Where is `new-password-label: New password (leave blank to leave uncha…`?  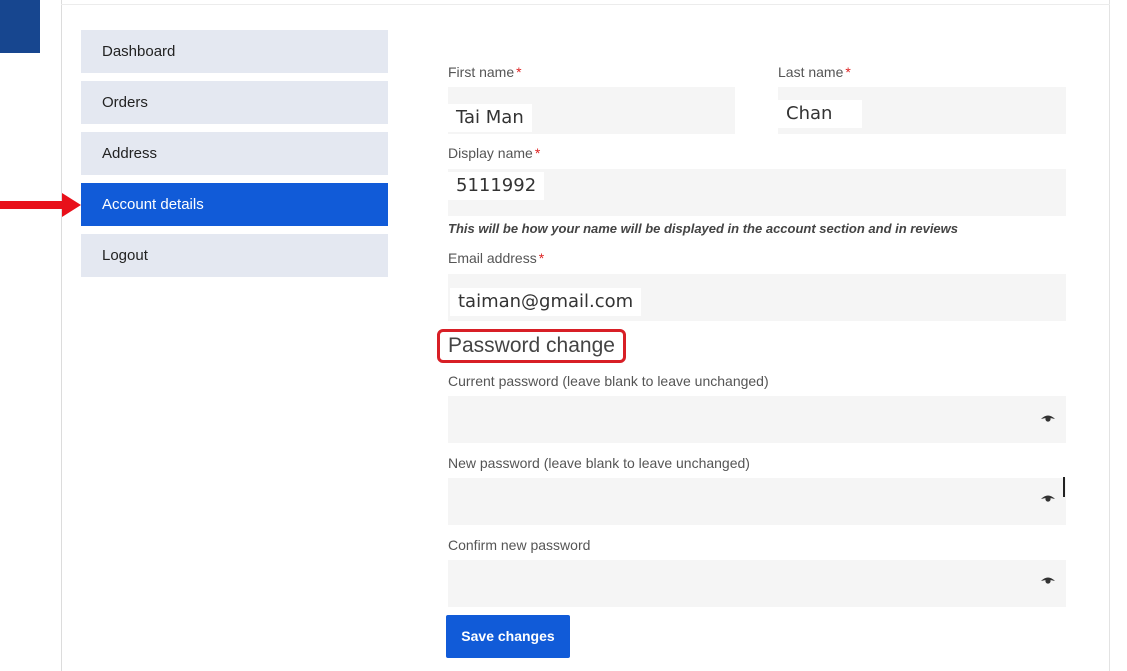
new-password-label: New password (leave blank to leave uncha… is located at coordinates (599, 463).